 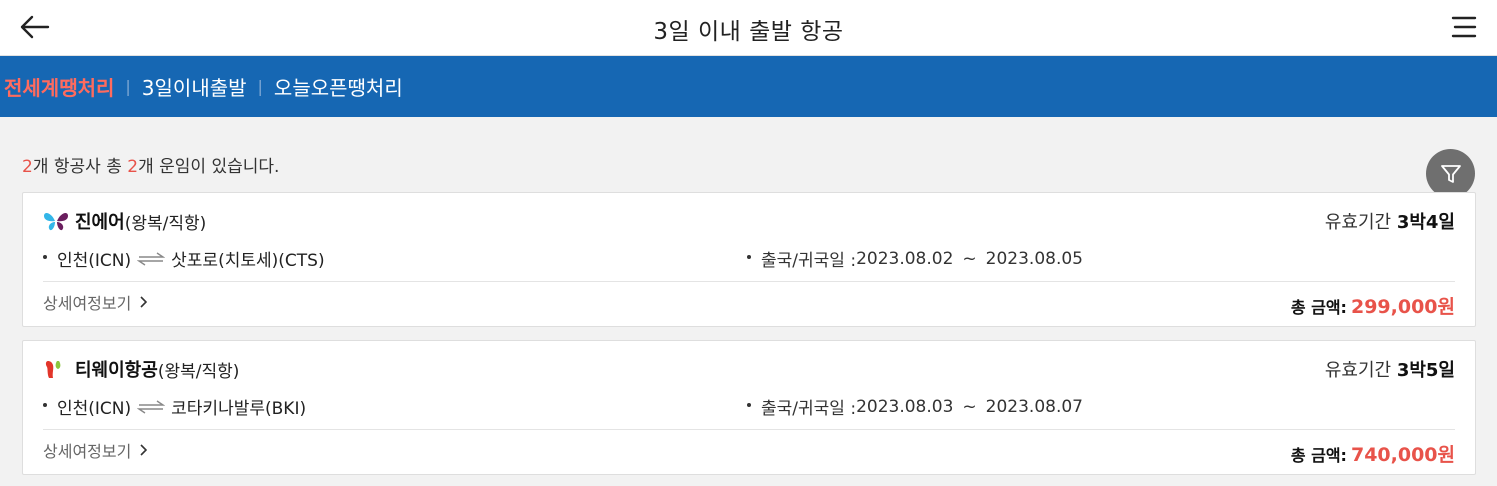 I want to click on page-title: 3일 이내 출발 항공, so click(x=748, y=32).